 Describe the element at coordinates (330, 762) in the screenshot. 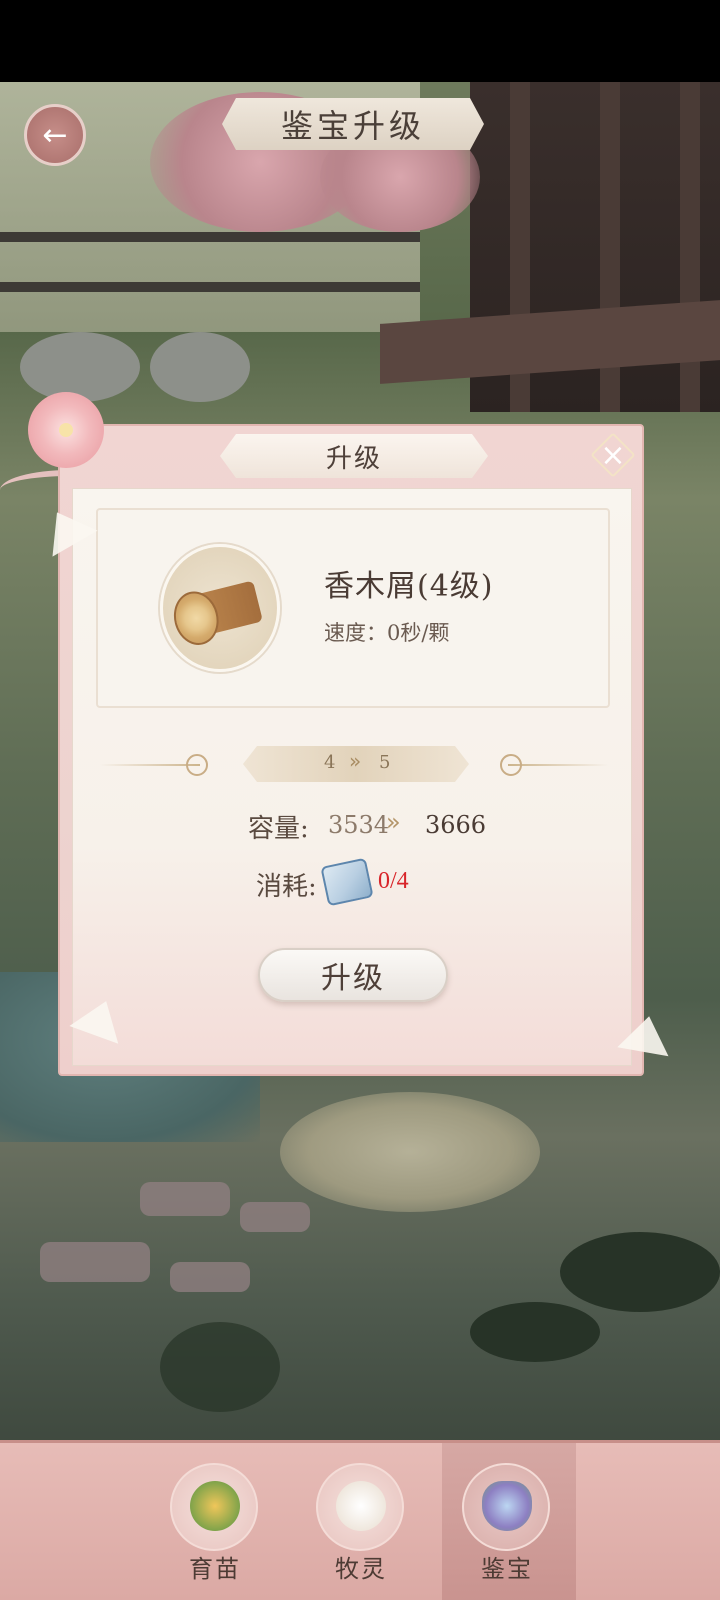

I see `level-from: 4` at that location.